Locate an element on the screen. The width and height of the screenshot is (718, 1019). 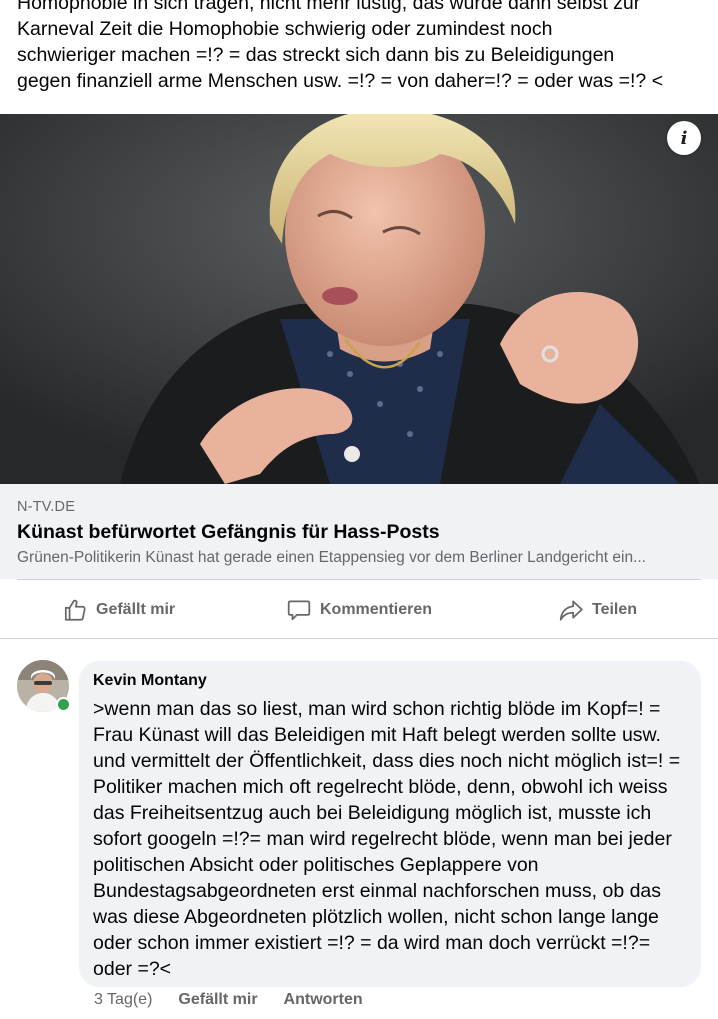
comment-author: Kevin Montany is located at coordinates (390, 684).